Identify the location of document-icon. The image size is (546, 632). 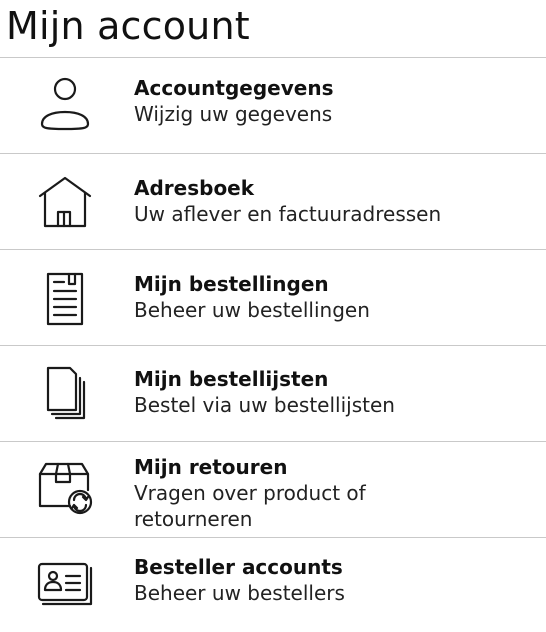
(65, 299).